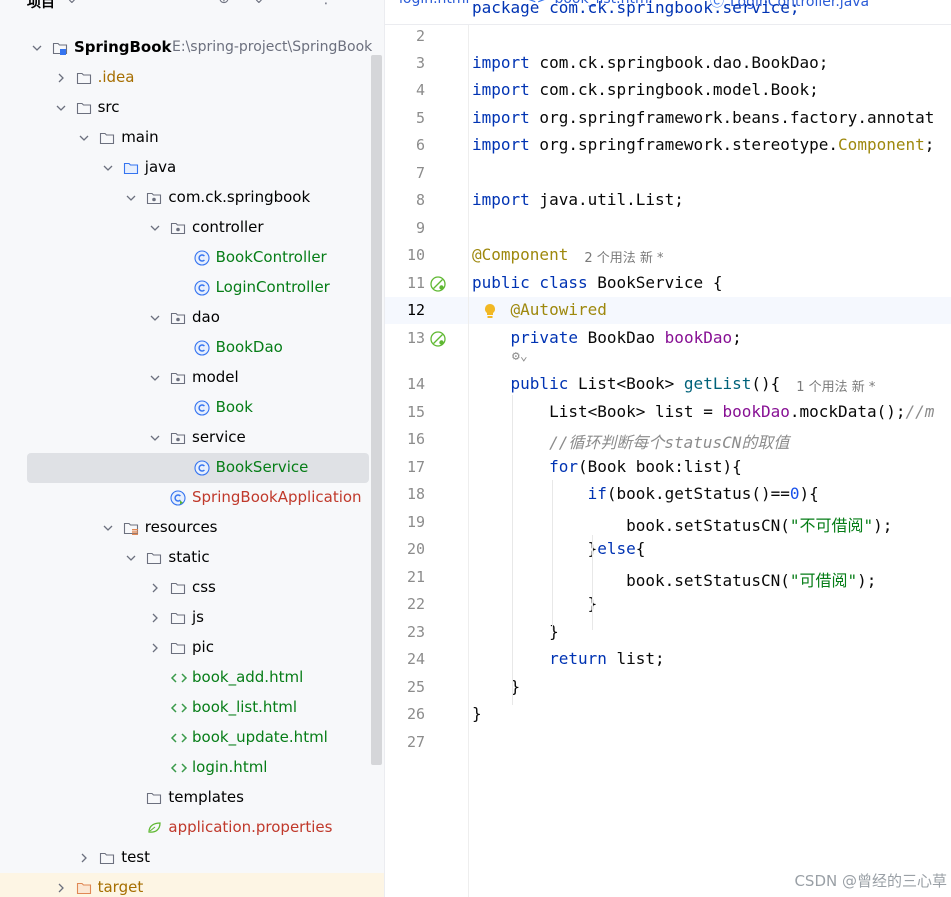 The image size is (951, 897). What do you see at coordinates (192, 618) in the screenshot?
I see `tree-item: js` at bounding box center [192, 618].